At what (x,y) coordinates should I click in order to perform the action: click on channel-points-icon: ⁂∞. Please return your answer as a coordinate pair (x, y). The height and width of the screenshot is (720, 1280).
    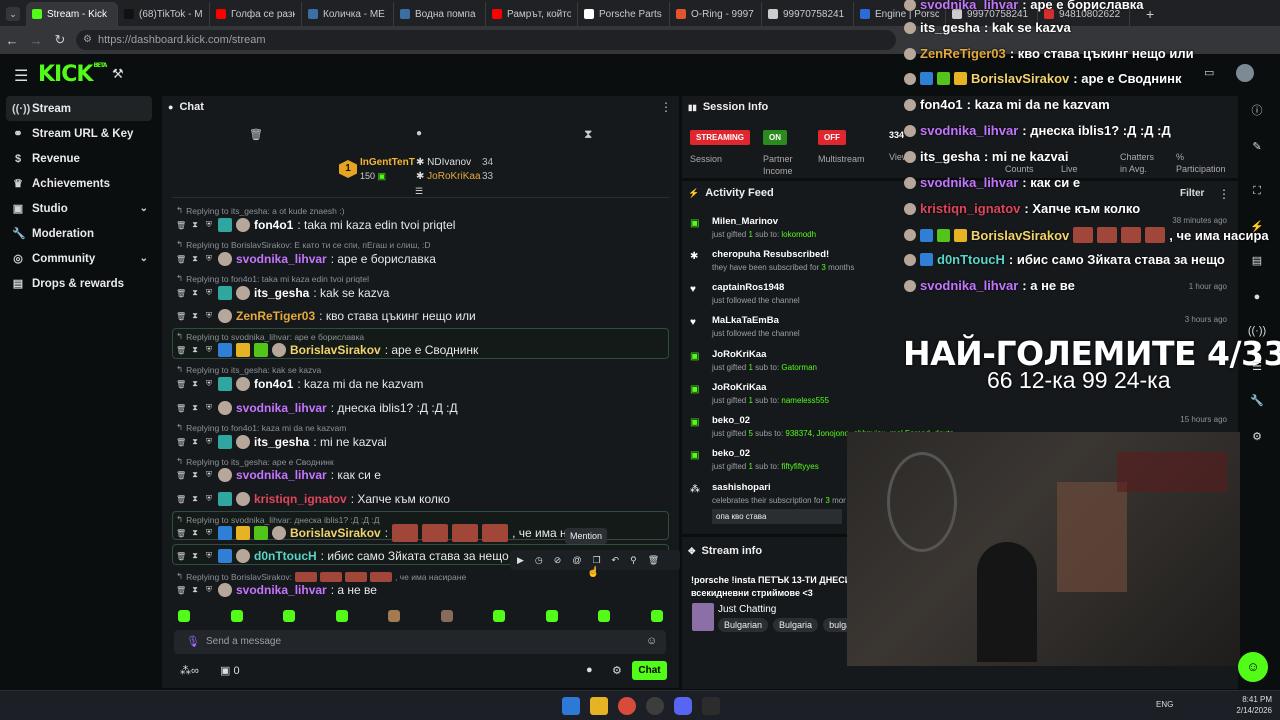
    Looking at the image, I should click on (189, 670).